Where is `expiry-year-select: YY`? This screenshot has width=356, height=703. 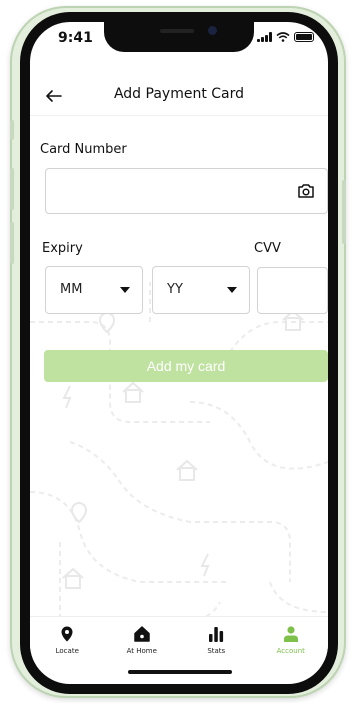
expiry-year-select: YY is located at coordinates (201, 290).